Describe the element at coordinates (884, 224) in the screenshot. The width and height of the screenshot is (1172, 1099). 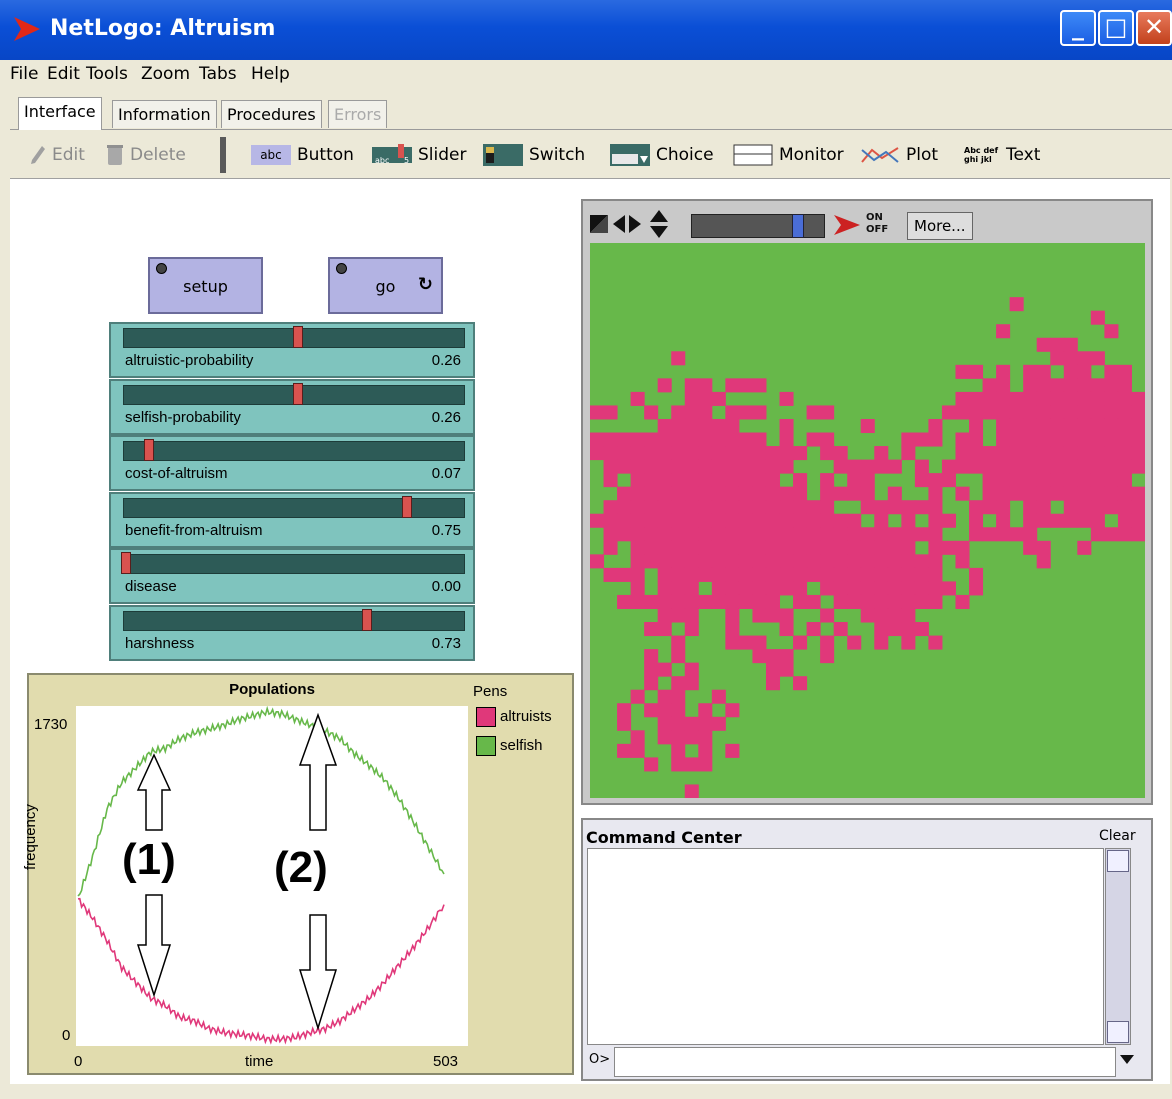
I see `view-updates-switch: ON OFF` at that location.